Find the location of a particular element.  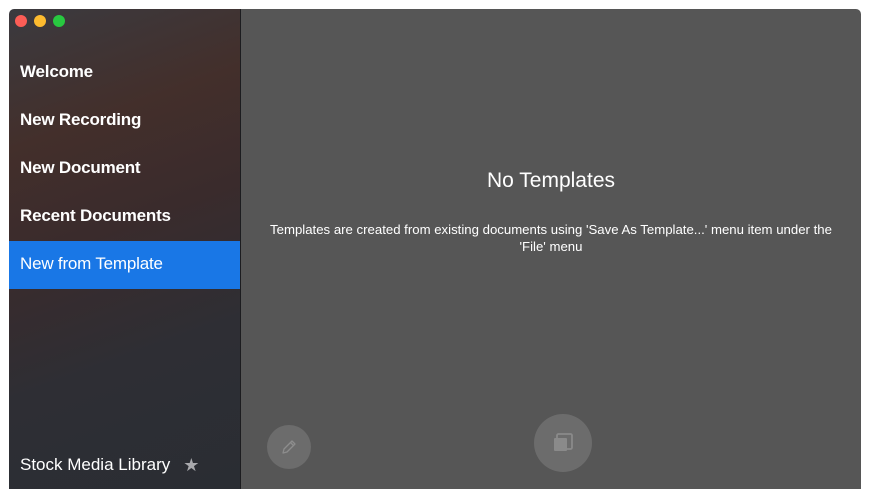

pencil-icon is located at coordinates (289, 447).